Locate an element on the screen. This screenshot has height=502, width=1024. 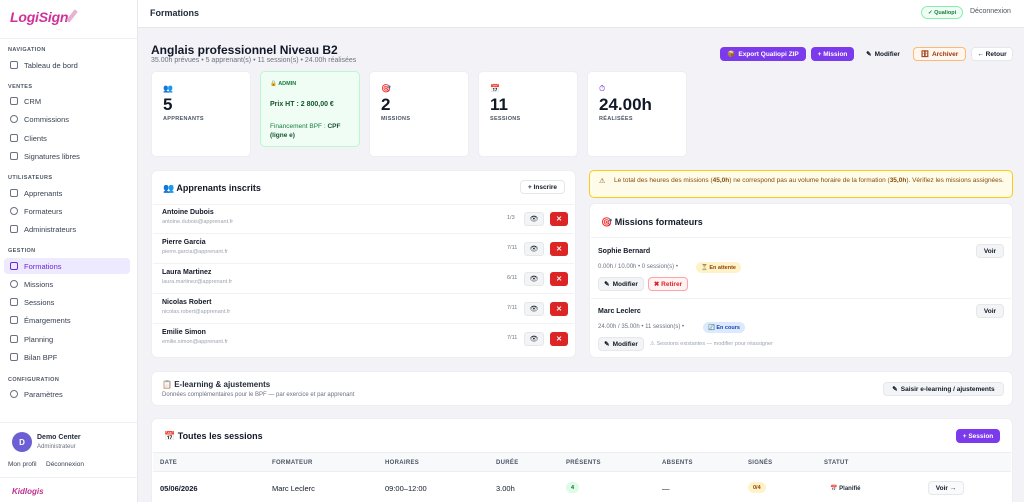
mission-formateur-name: Marc Leclerc is located at coordinates (619, 311).